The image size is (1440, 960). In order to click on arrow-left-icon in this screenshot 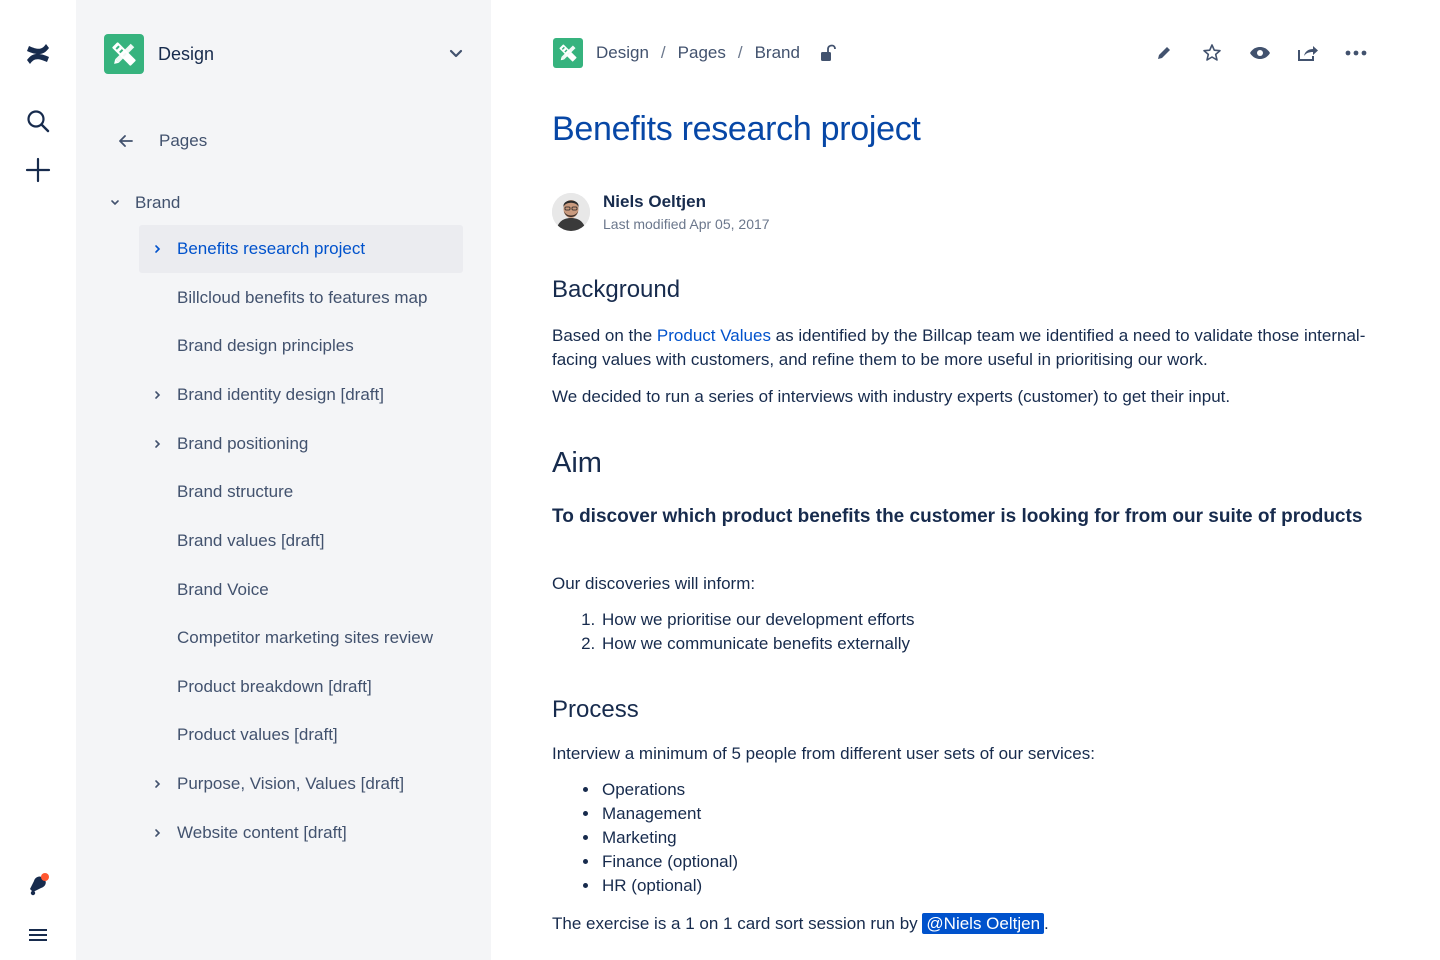, I will do `click(126, 141)`.